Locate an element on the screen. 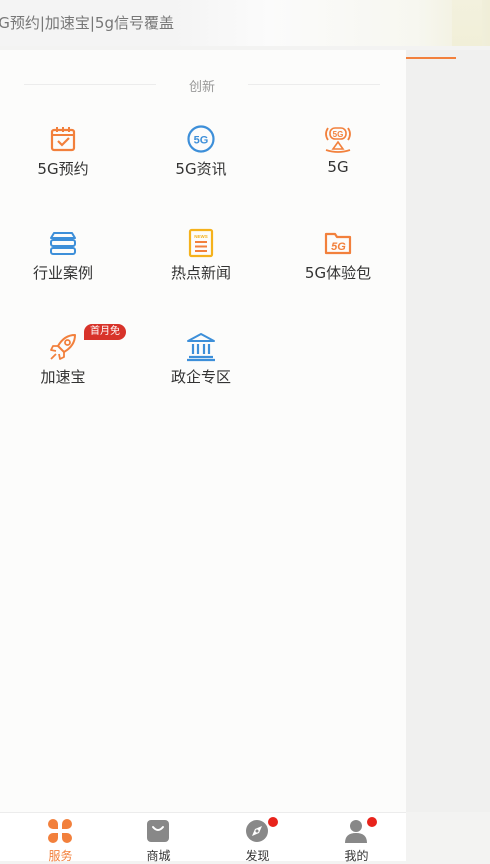 This screenshot has width=490, height=864. search-input: 5G预约|加速宝|5g信号覆盖 is located at coordinates (87, 22).